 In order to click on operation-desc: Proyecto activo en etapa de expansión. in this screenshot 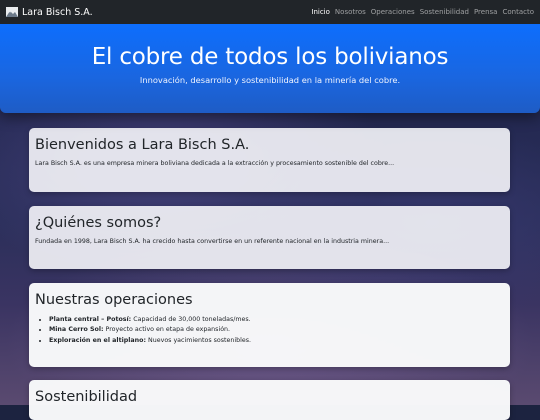, I will do `click(168, 330)`.